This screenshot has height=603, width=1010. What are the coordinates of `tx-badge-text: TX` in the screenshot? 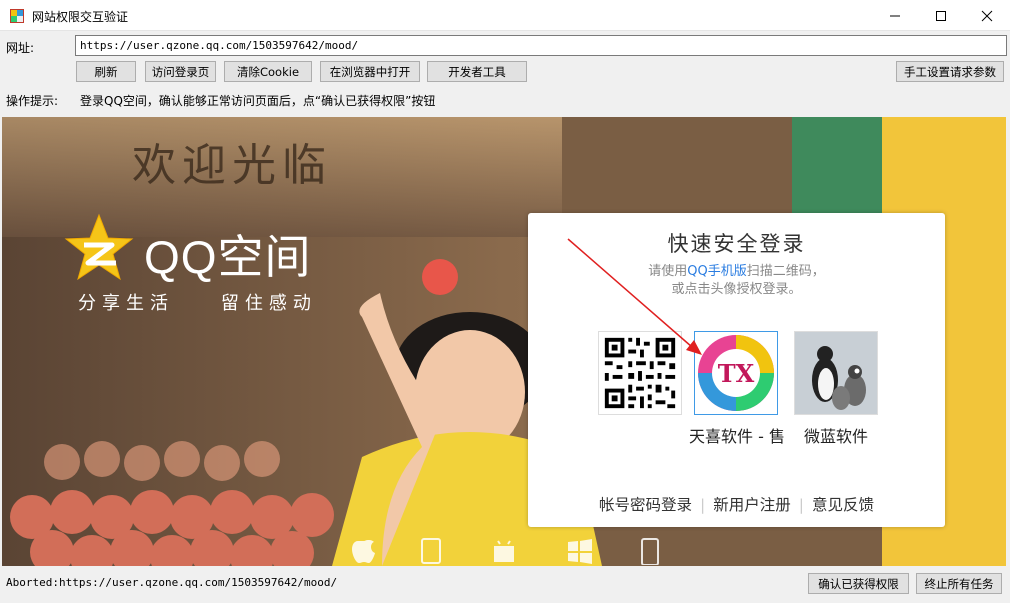 It's located at (736, 373).